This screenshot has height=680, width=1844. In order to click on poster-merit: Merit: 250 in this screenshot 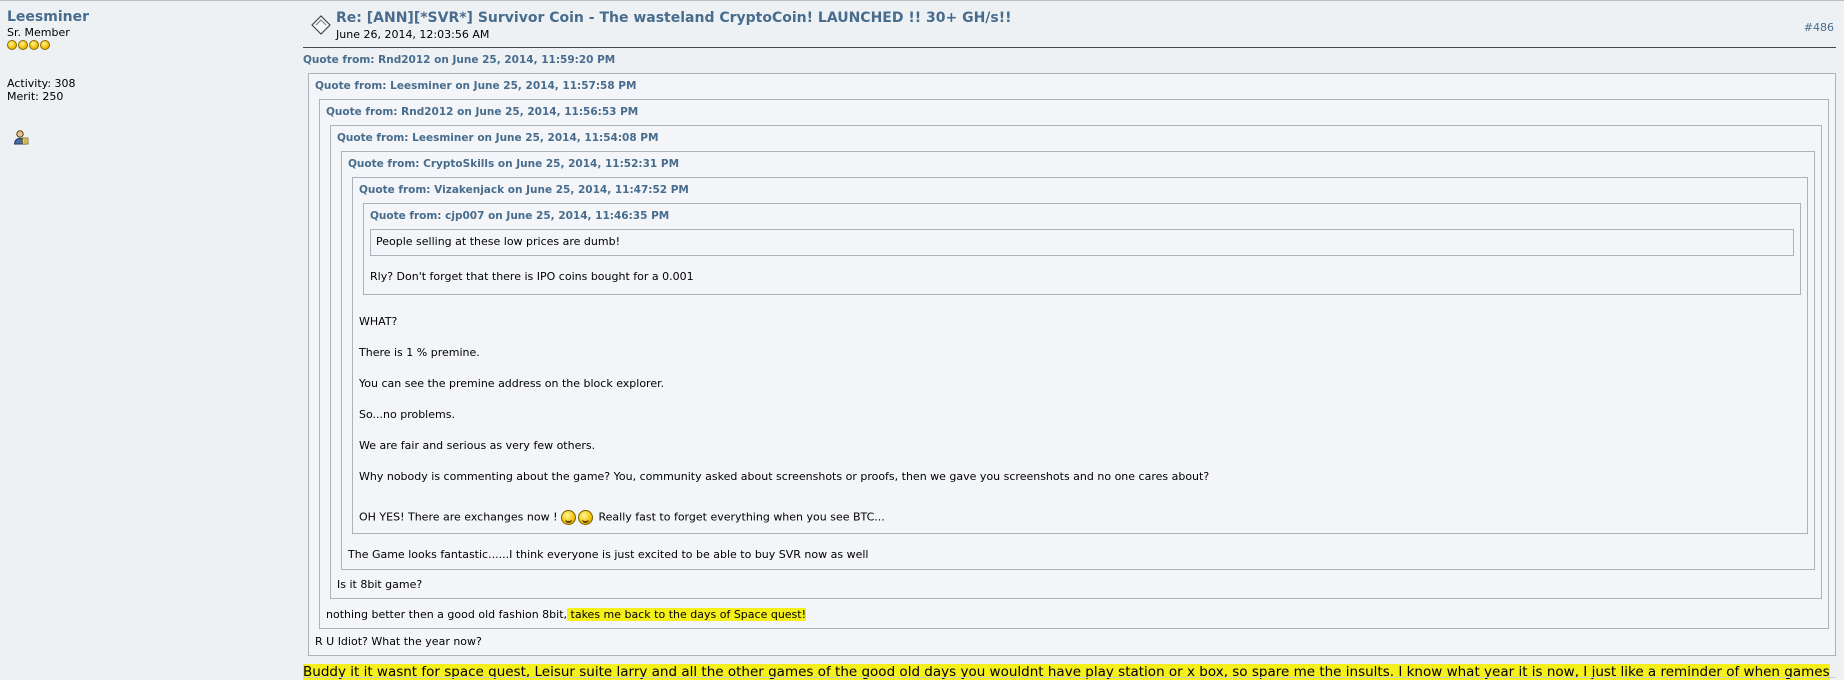, I will do `click(35, 96)`.